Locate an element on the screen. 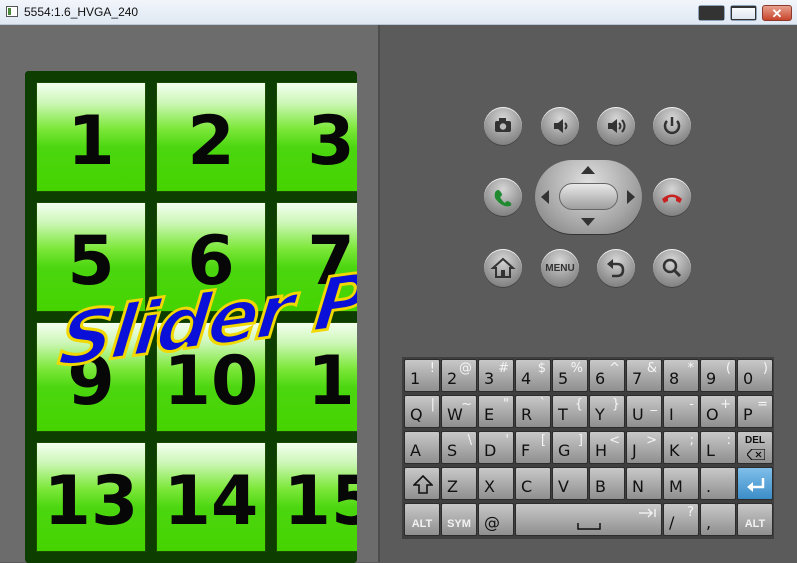 This screenshot has height=563, width=797. key-period: . is located at coordinates (718, 483).